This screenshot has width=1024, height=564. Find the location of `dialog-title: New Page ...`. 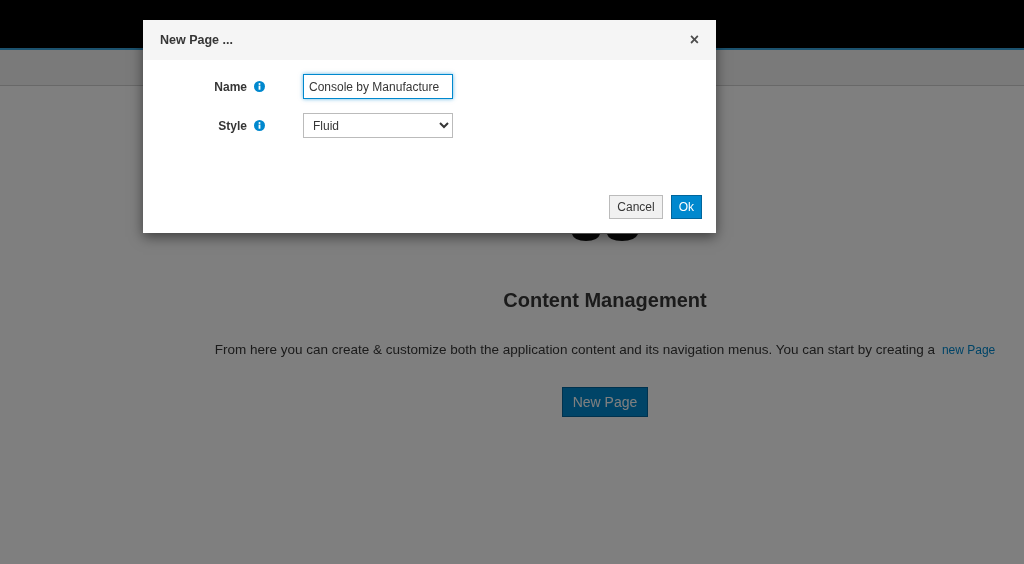

dialog-title: New Page ... is located at coordinates (196, 40).